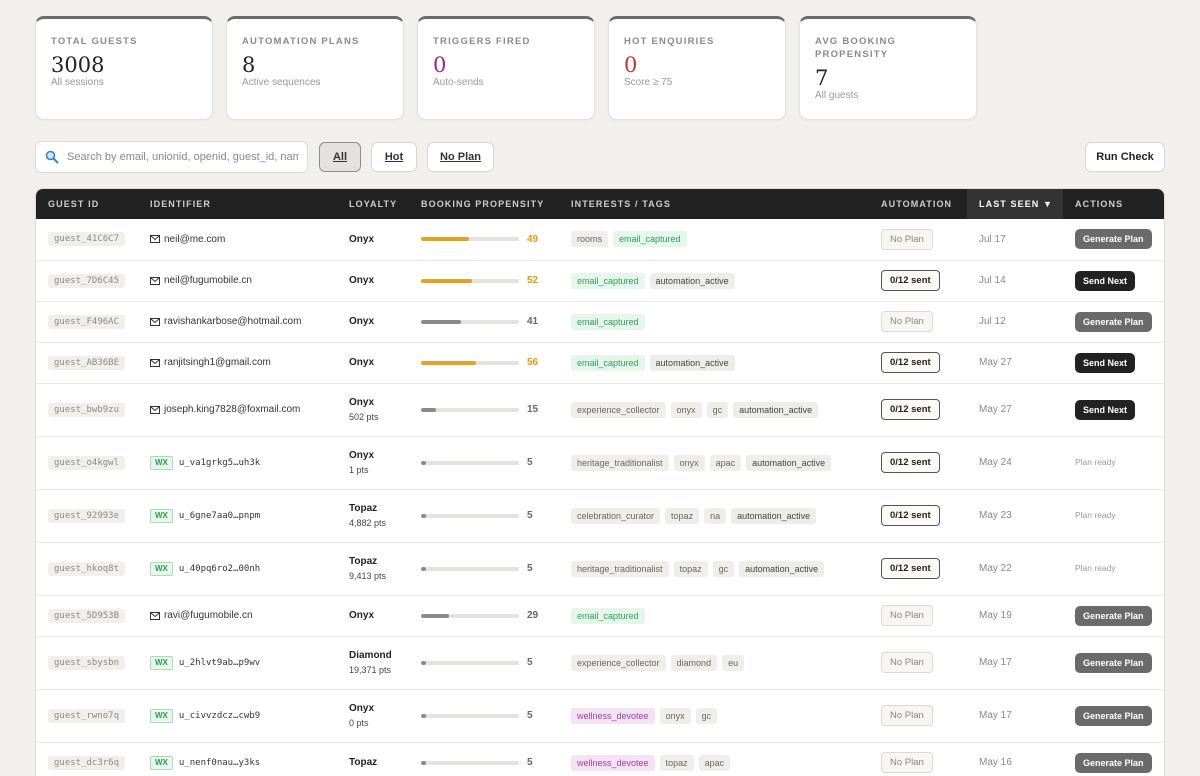  What do you see at coordinates (1095, 515) in the screenshot?
I see `plan-ready-label: Plan ready` at bounding box center [1095, 515].